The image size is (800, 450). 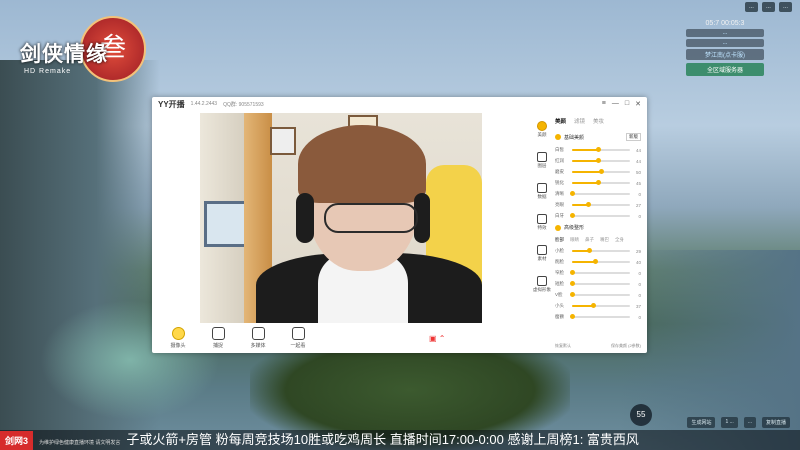 What do you see at coordinates (178, 346) in the screenshot?
I see `tool-label: 摄像头` at bounding box center [178, 346].